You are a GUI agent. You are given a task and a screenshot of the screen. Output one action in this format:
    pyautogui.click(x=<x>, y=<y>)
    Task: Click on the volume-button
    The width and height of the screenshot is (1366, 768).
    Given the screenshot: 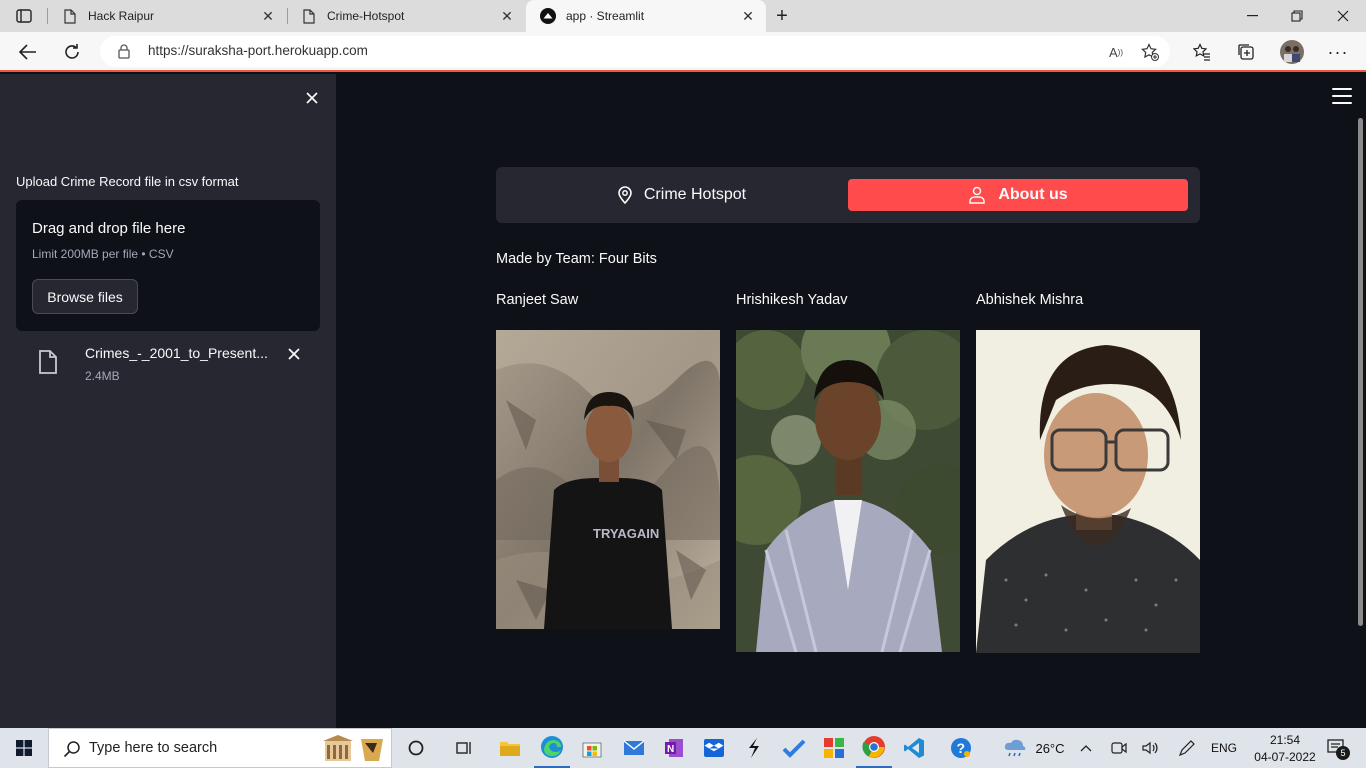 What is the action you would take?
    pyautogui.click(x=1151, y=748)
    